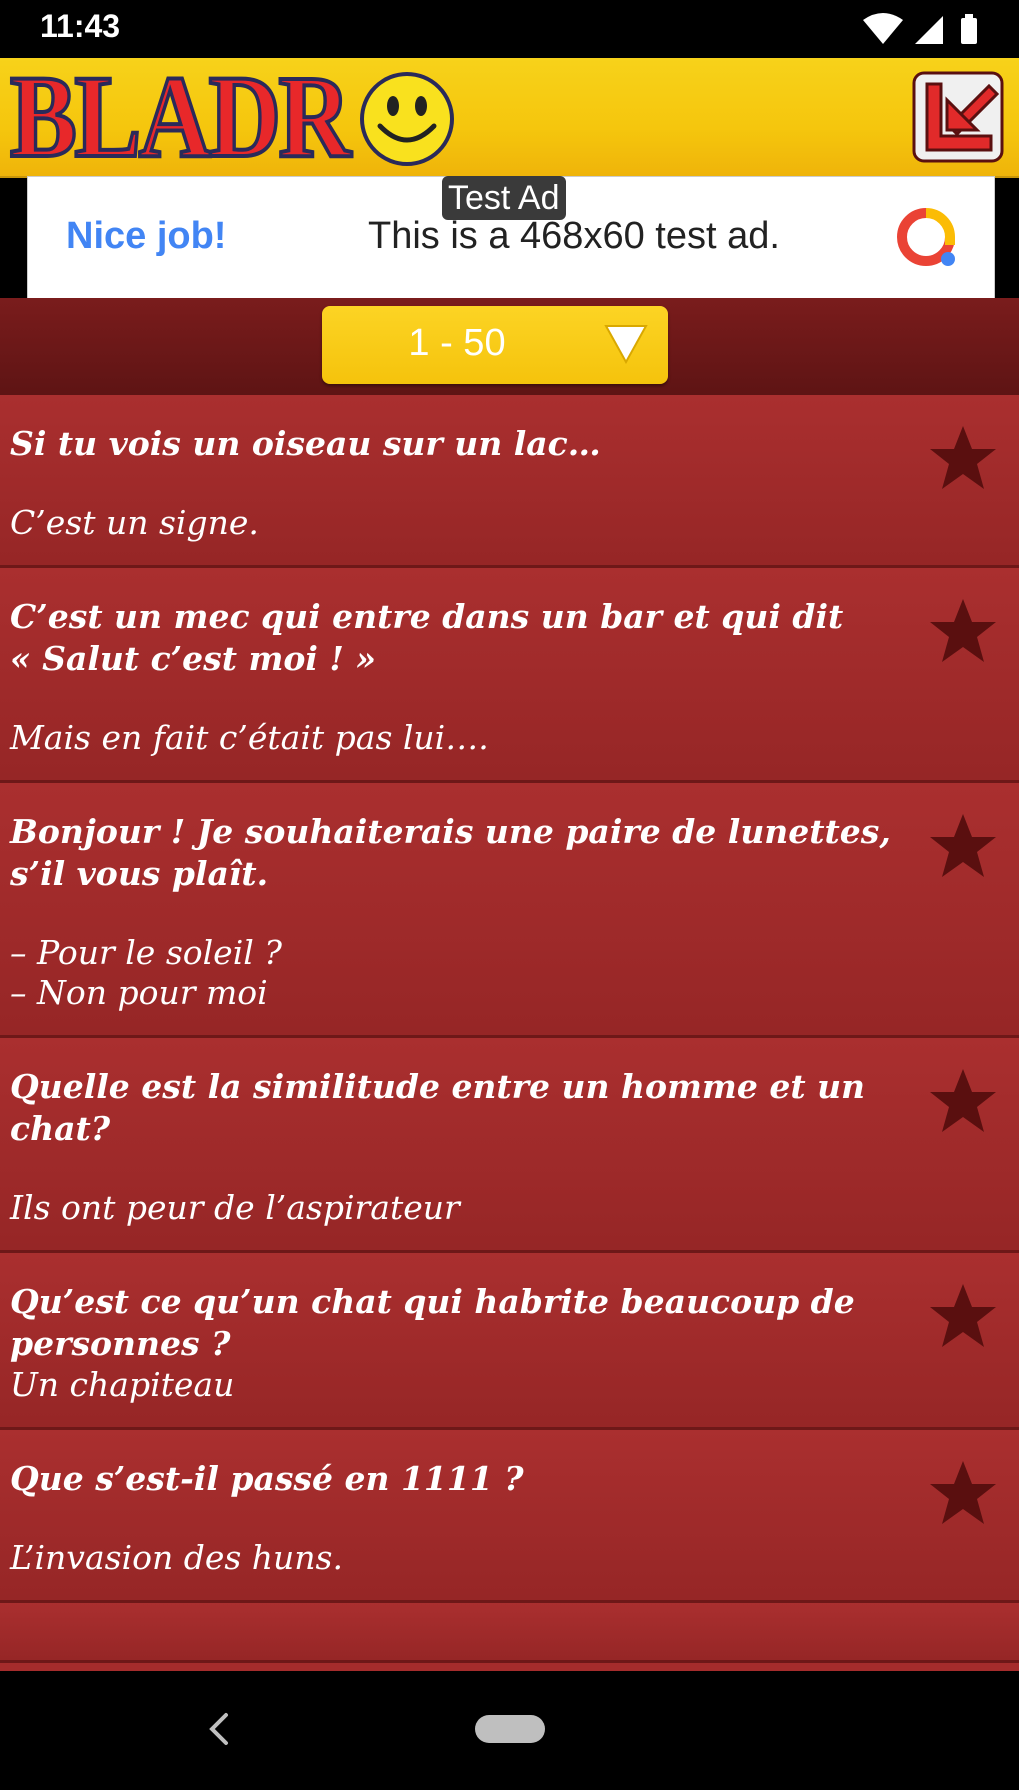 Image resolution: width=1019 pixels, height=1790 pixels. I want to click on battery-icon, so click(969, 29).